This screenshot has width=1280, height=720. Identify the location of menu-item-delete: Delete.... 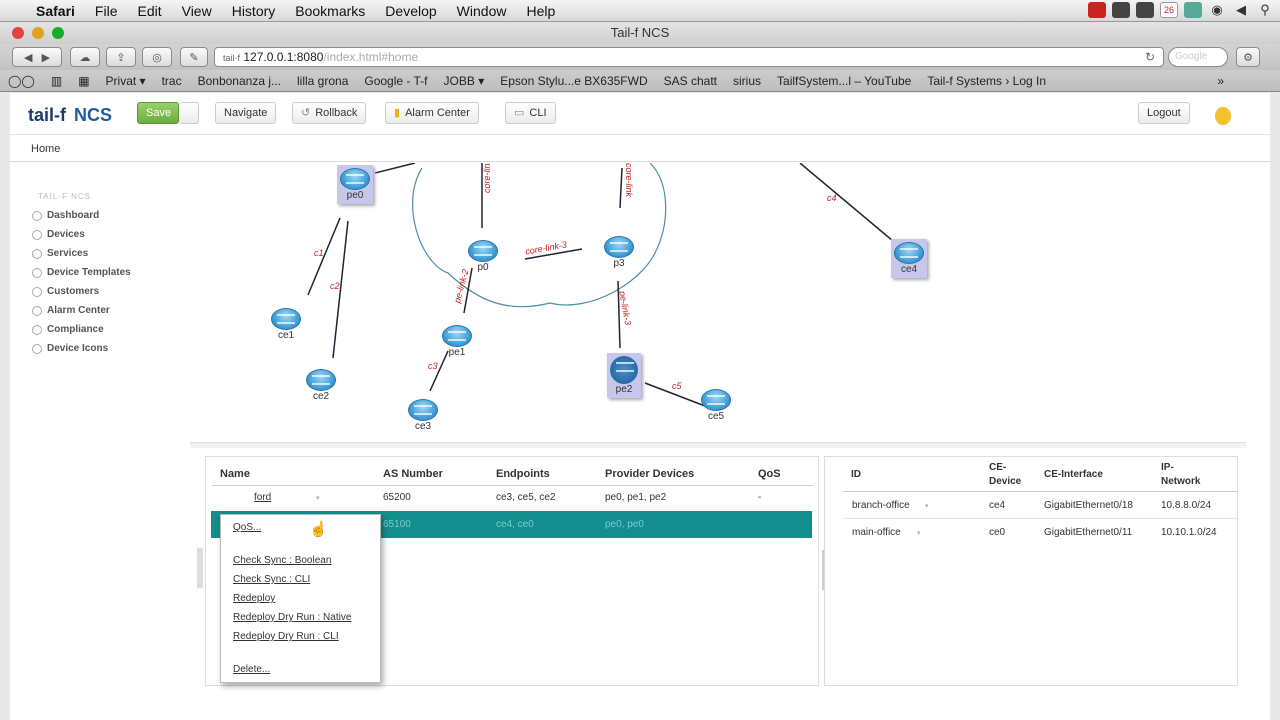
(251, 669).